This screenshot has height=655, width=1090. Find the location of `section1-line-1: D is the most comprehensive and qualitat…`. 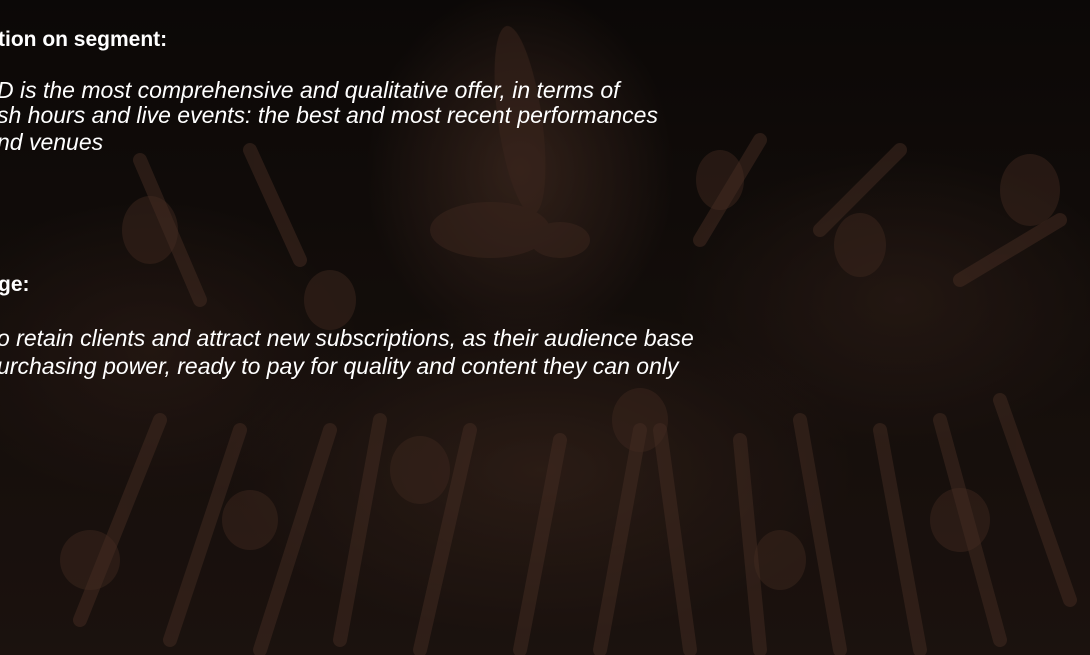

section1-line-1: D is the most comprehensive and qualitat… is located at coordinates (310, 90).